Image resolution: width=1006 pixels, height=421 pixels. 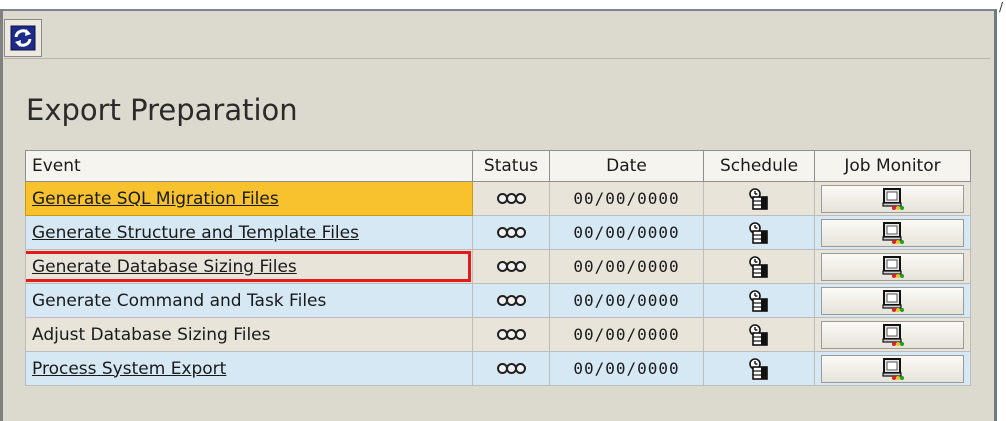 I want to click on table-row: Adjust Database Sizing Files 00/00/0000, so click(x=498, y=334).